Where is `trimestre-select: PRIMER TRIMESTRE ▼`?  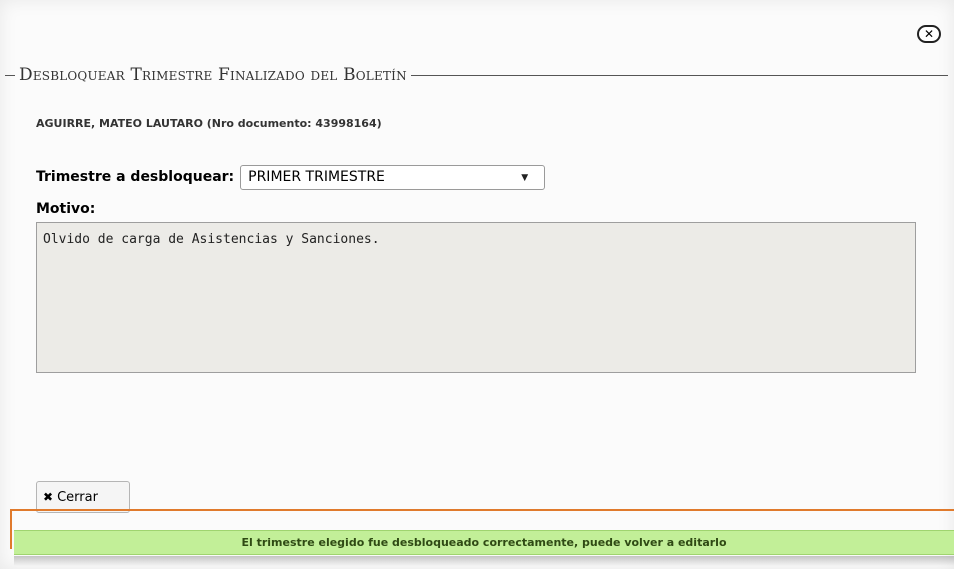 trimestre-select: PRIMER TRIMESTRE ▼ is located at coordinates (393, 177).